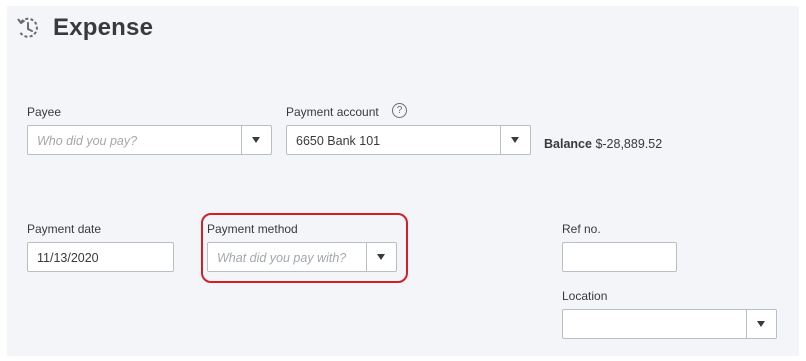 The image size is (806, 361). I want to click on payee-dropdown-button, so click(256, 140).